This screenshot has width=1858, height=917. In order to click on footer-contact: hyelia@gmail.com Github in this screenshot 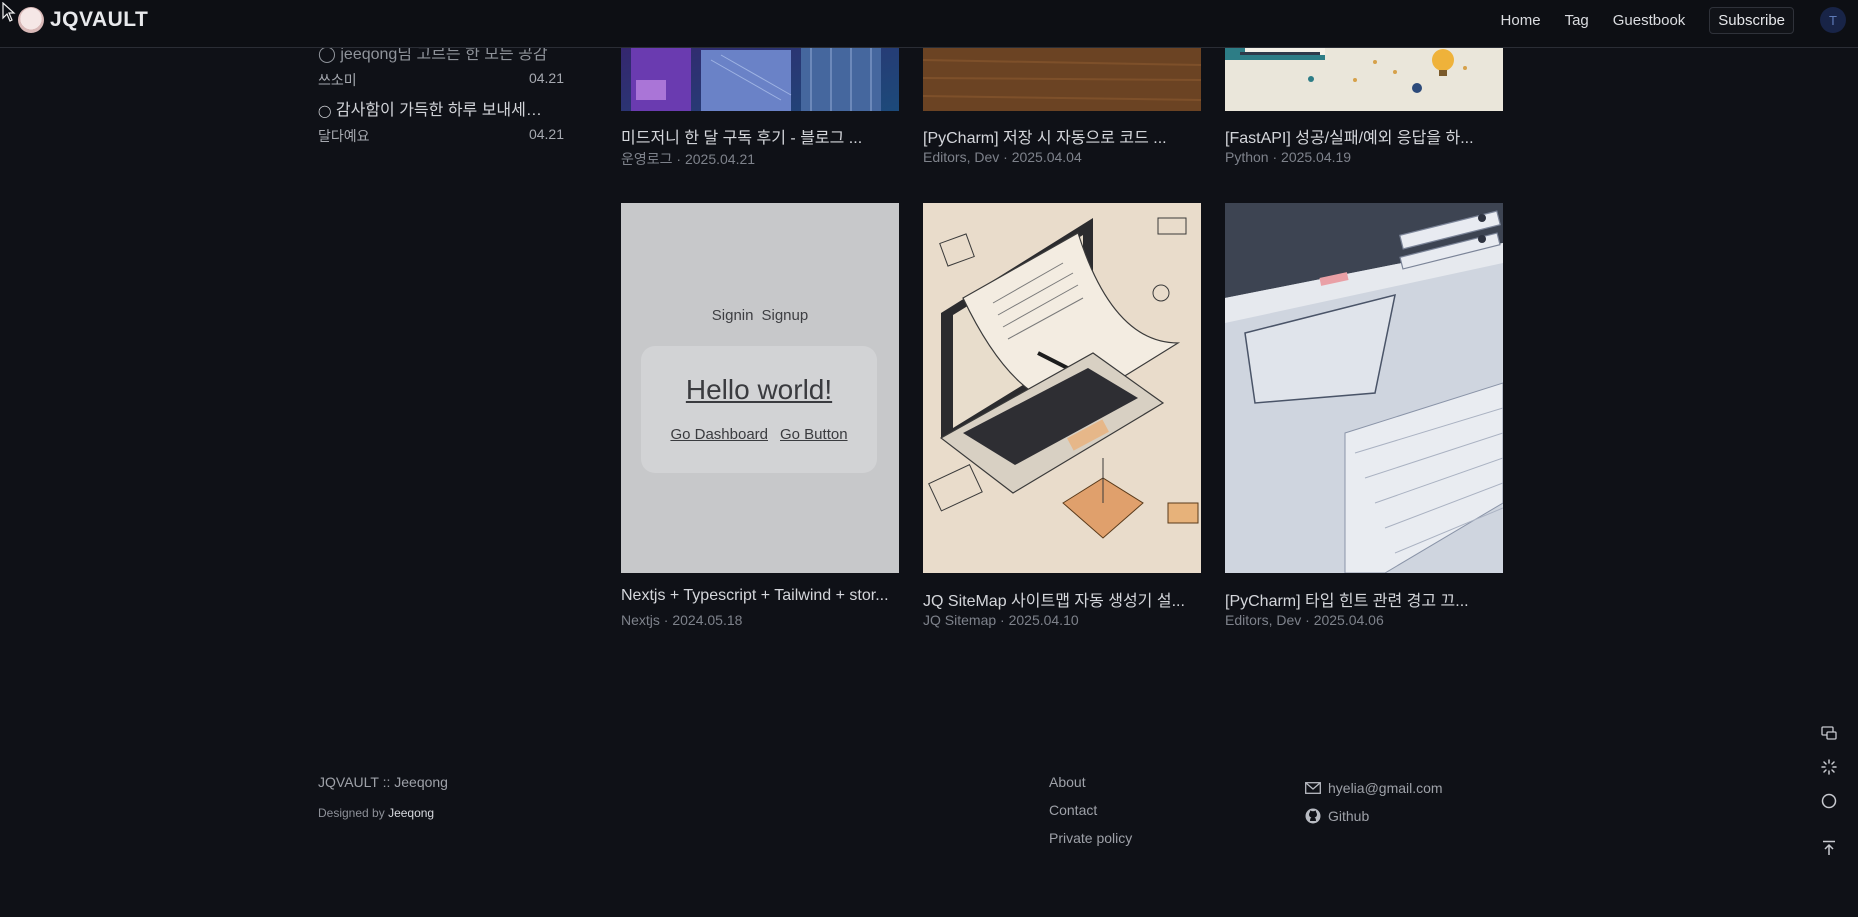, I will do `click(1374, 802)`.